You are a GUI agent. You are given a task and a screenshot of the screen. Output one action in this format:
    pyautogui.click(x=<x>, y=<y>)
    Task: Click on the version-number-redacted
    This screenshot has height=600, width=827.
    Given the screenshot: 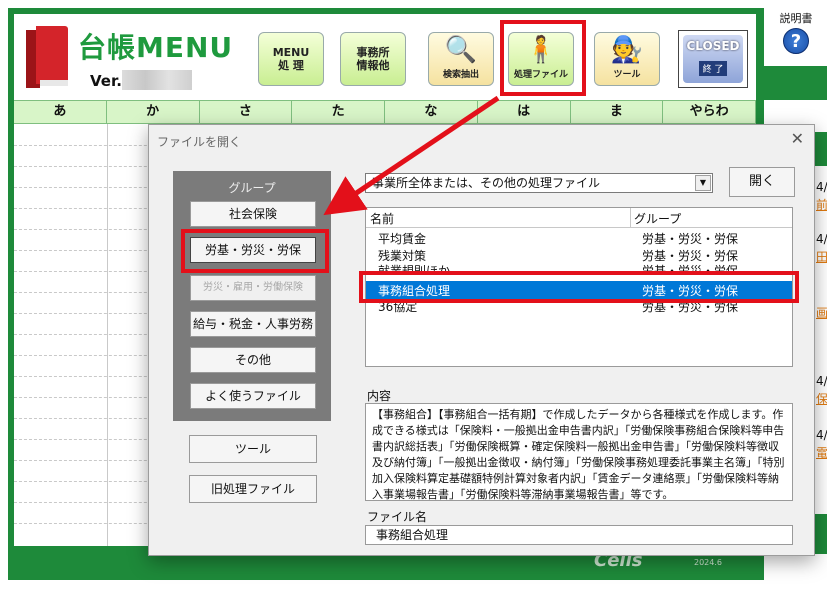 What is the action you would take?
    pyautogui.click(x=157, y=80)
    